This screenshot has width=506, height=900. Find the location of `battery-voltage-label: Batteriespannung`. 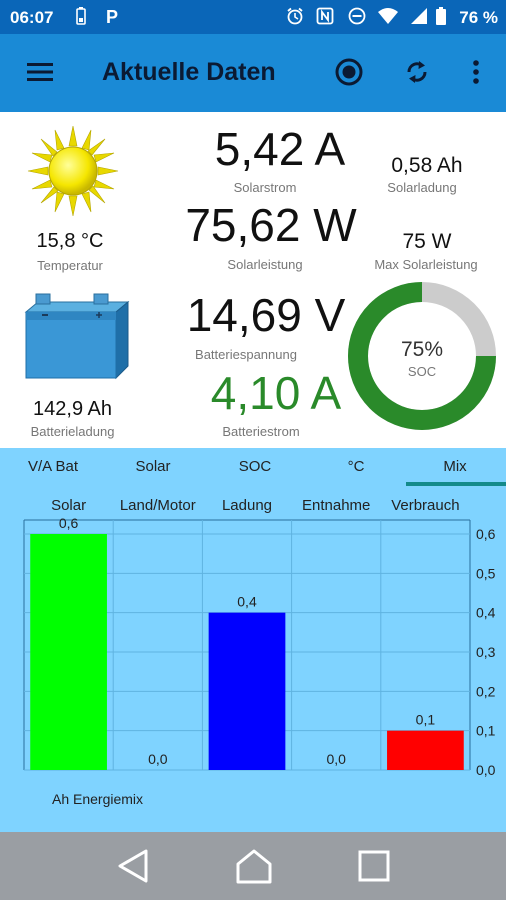

battery-voltage-label: Batteriespannung is located at coordinates (246, 354).